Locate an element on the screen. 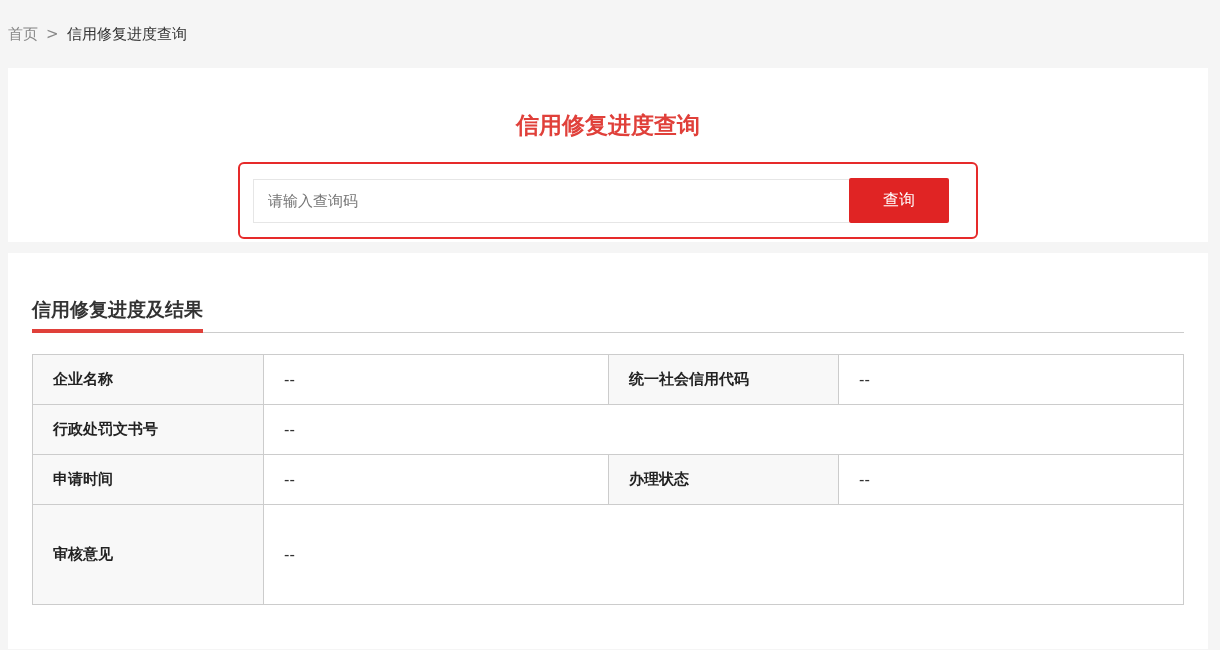  field-label: 行政处罚文书号 is located at coordinates (148, 429).